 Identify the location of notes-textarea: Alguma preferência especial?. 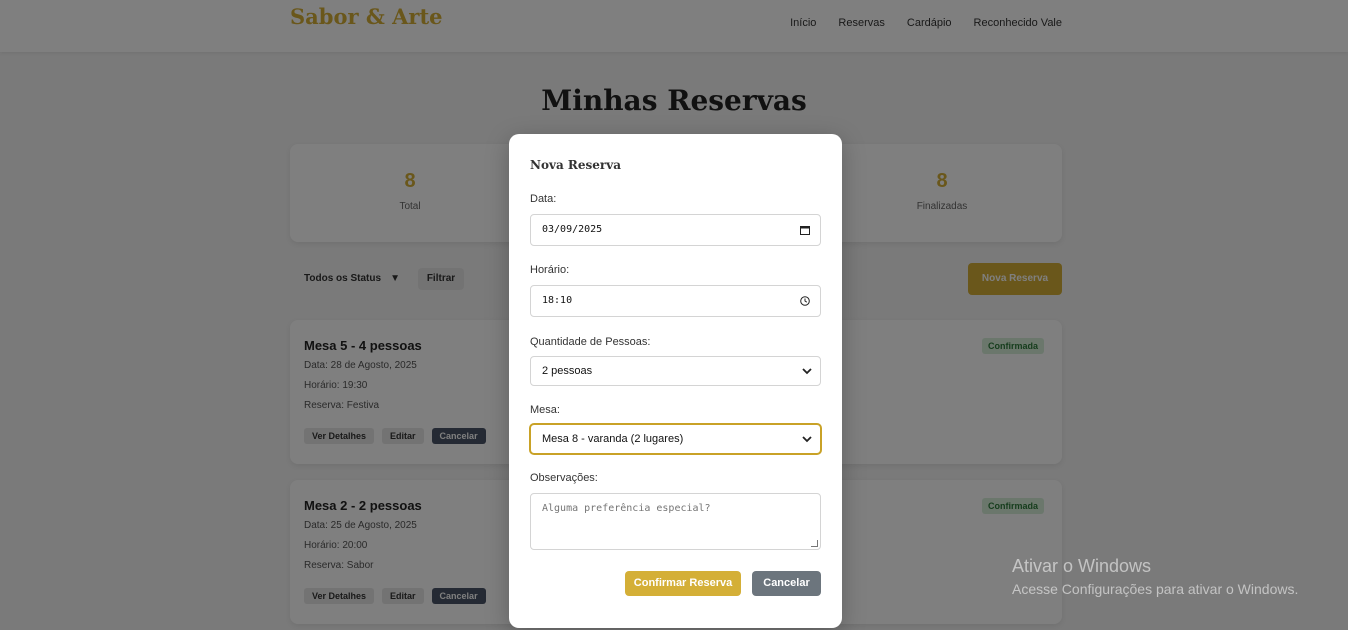
(675, 521).